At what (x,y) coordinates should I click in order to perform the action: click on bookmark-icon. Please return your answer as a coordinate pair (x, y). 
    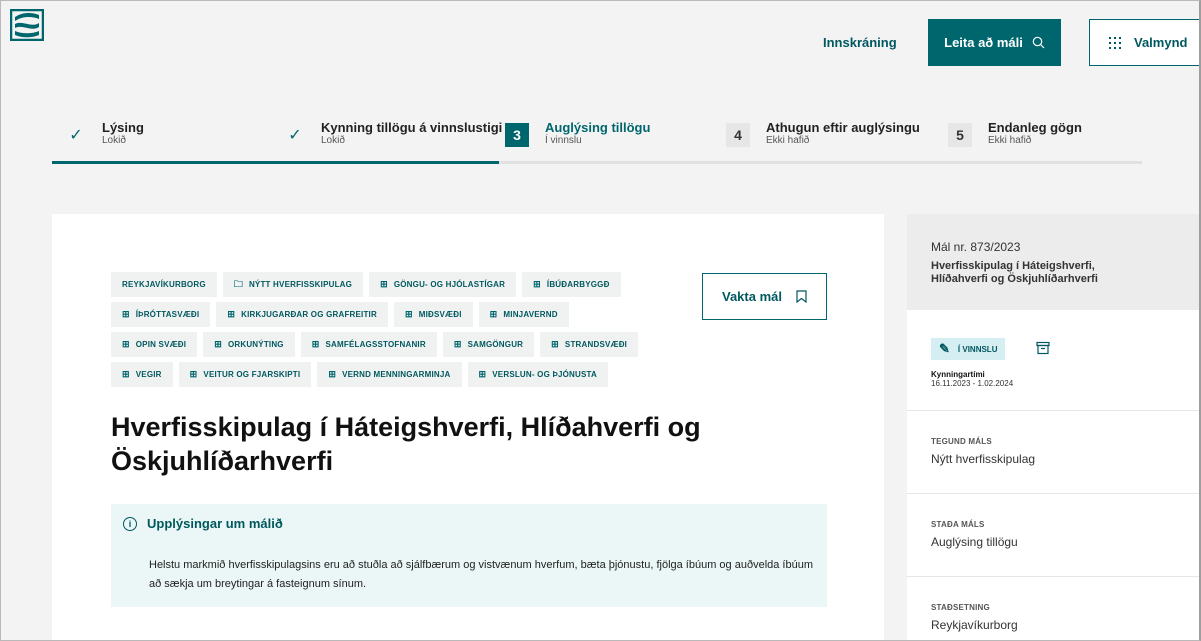
    Looking at the image, I should click on (801, 296).